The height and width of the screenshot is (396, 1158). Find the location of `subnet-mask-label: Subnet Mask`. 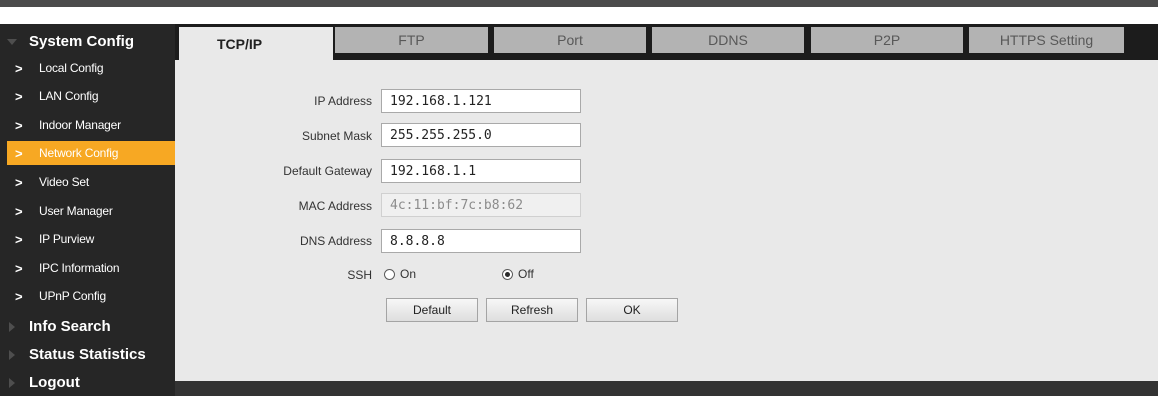

subnet-mask-label: Subnet Mask is located at coordinates (336, 136).